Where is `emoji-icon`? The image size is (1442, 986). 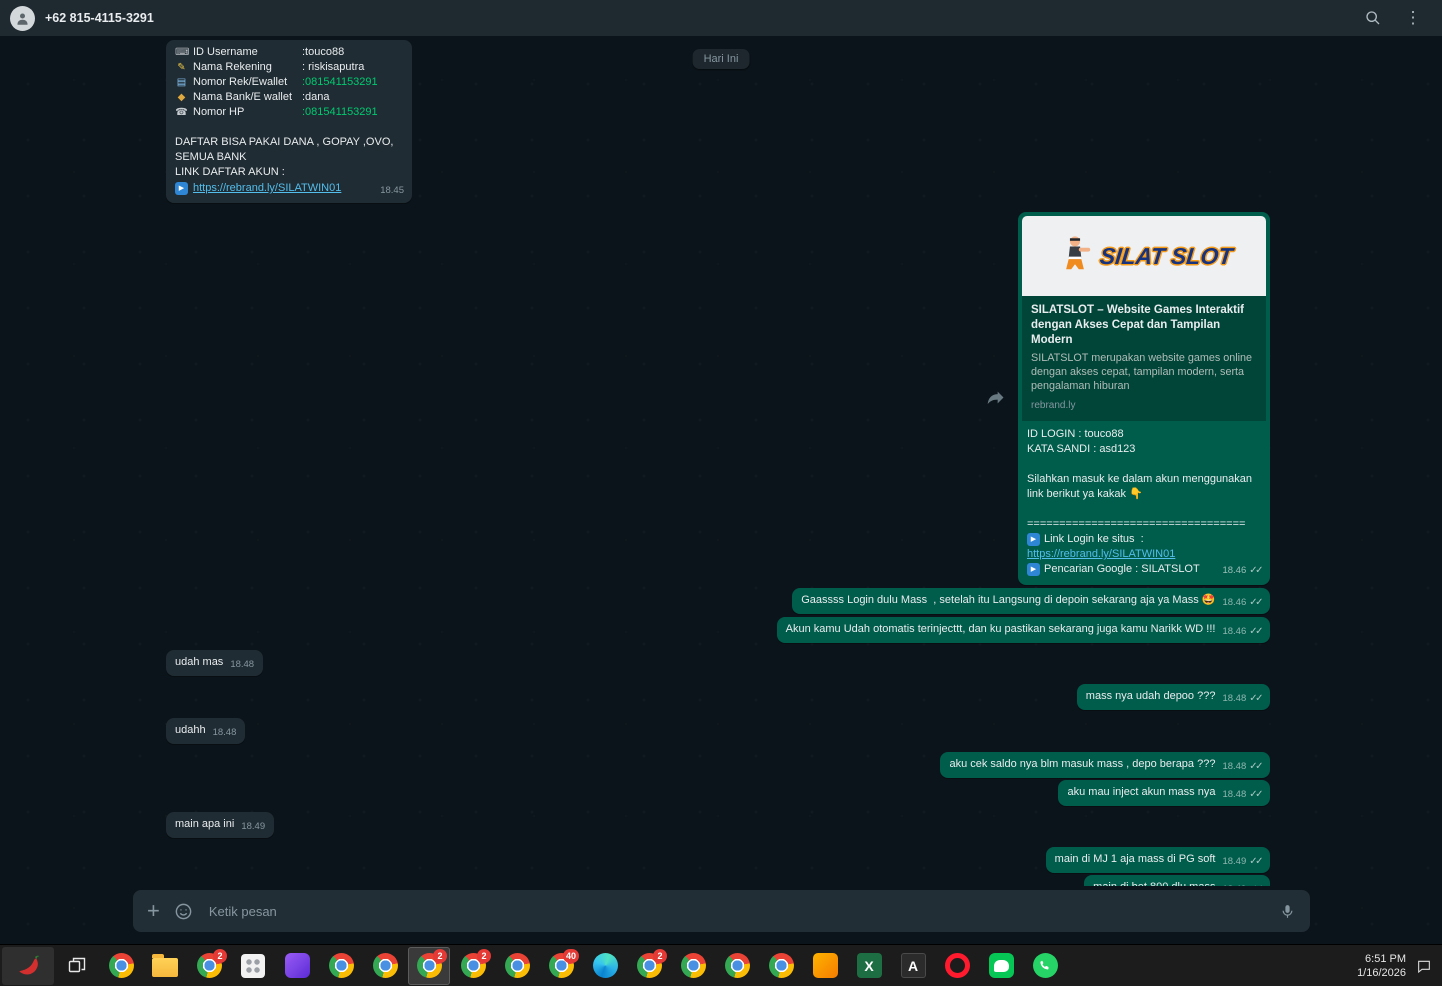 emoji-icon is located at coordinates (183, 911).